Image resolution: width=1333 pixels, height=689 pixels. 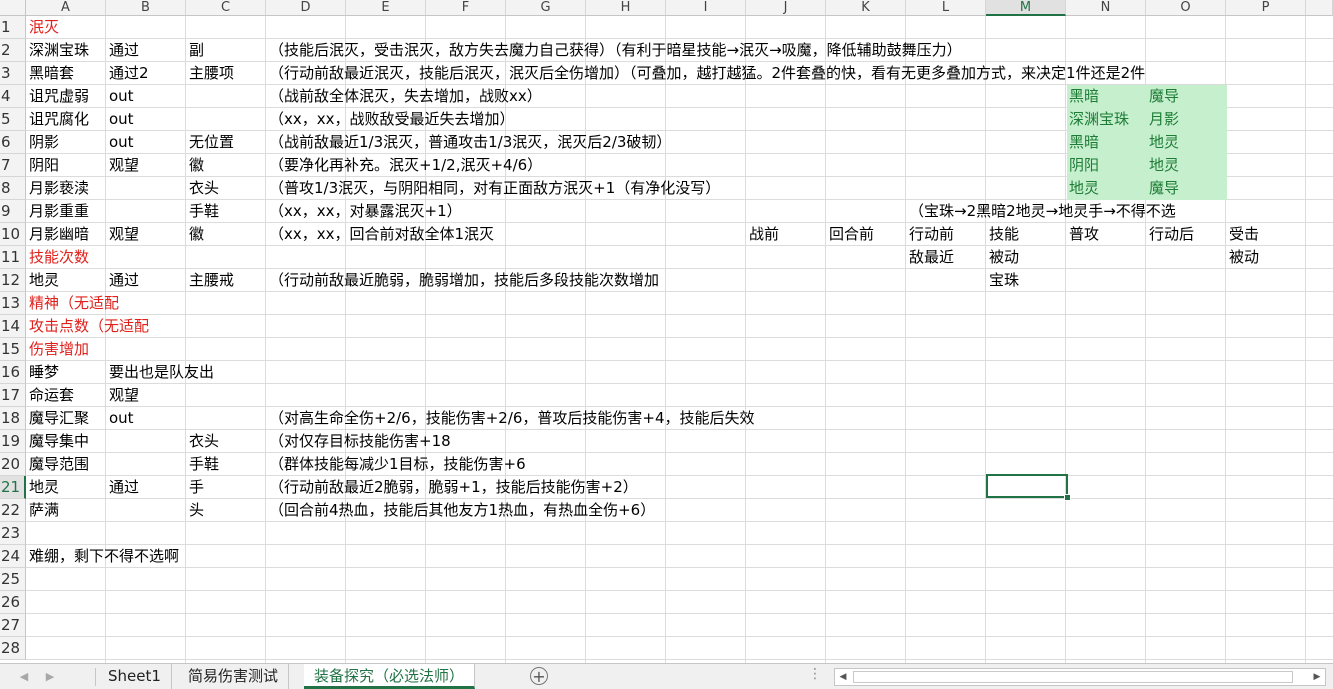 I want to click on row-header-1: 1, so click(x=13, y=27).